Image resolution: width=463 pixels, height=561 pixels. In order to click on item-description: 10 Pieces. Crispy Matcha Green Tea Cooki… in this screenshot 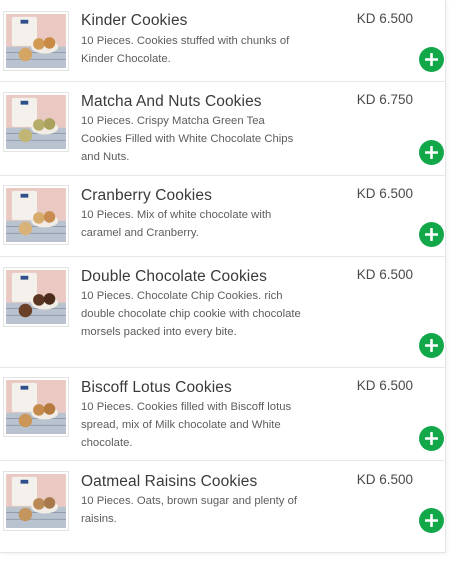, I will do `click(187, 139)`.